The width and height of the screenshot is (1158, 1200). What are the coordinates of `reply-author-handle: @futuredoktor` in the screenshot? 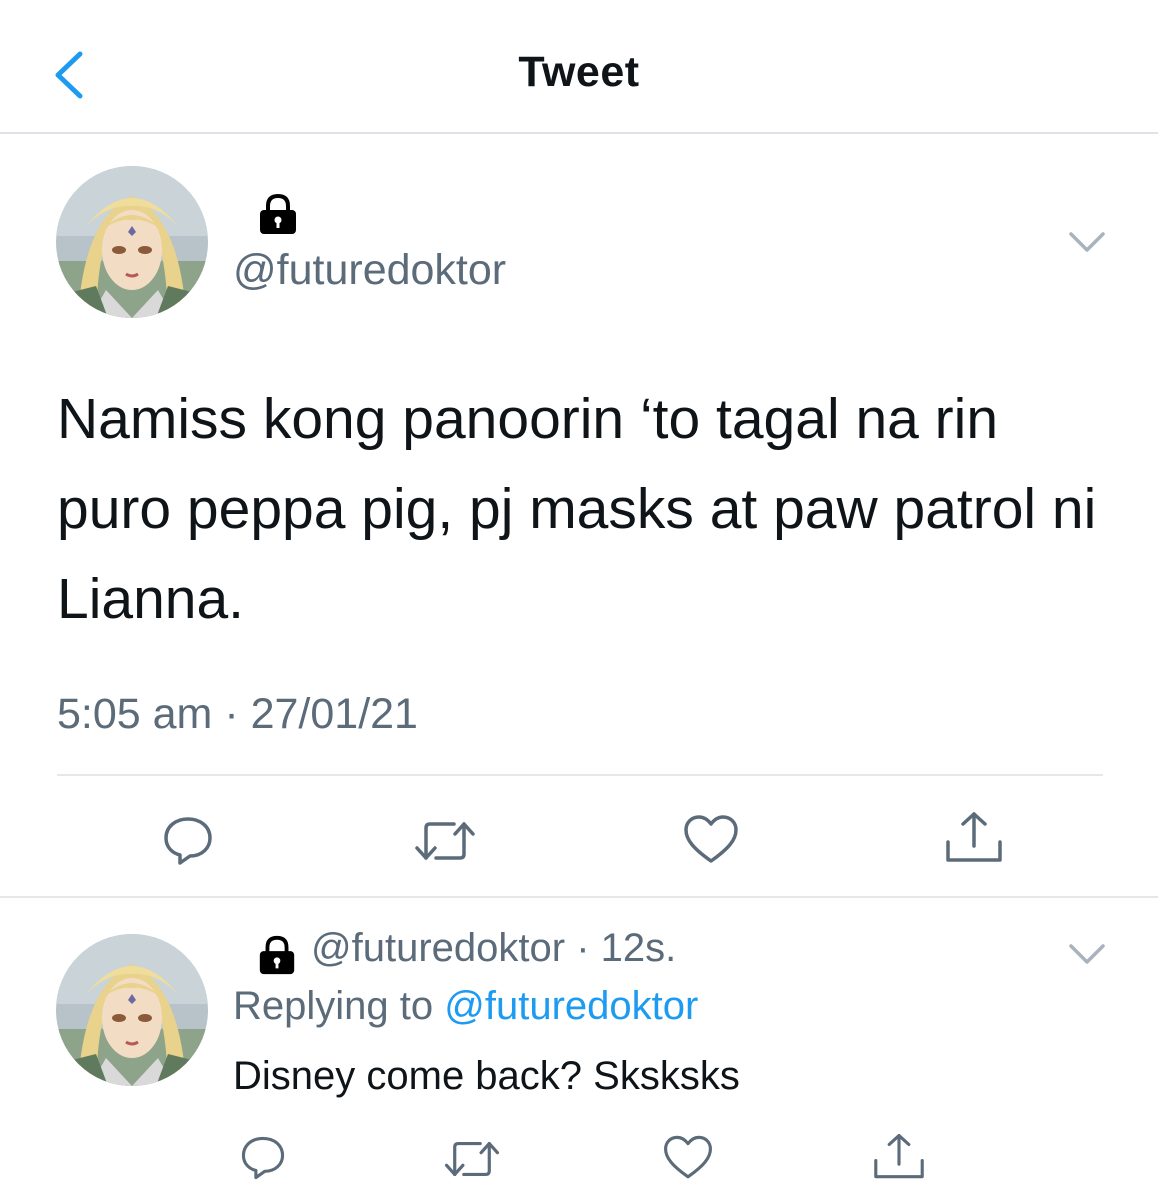 It's located at (438, 948).